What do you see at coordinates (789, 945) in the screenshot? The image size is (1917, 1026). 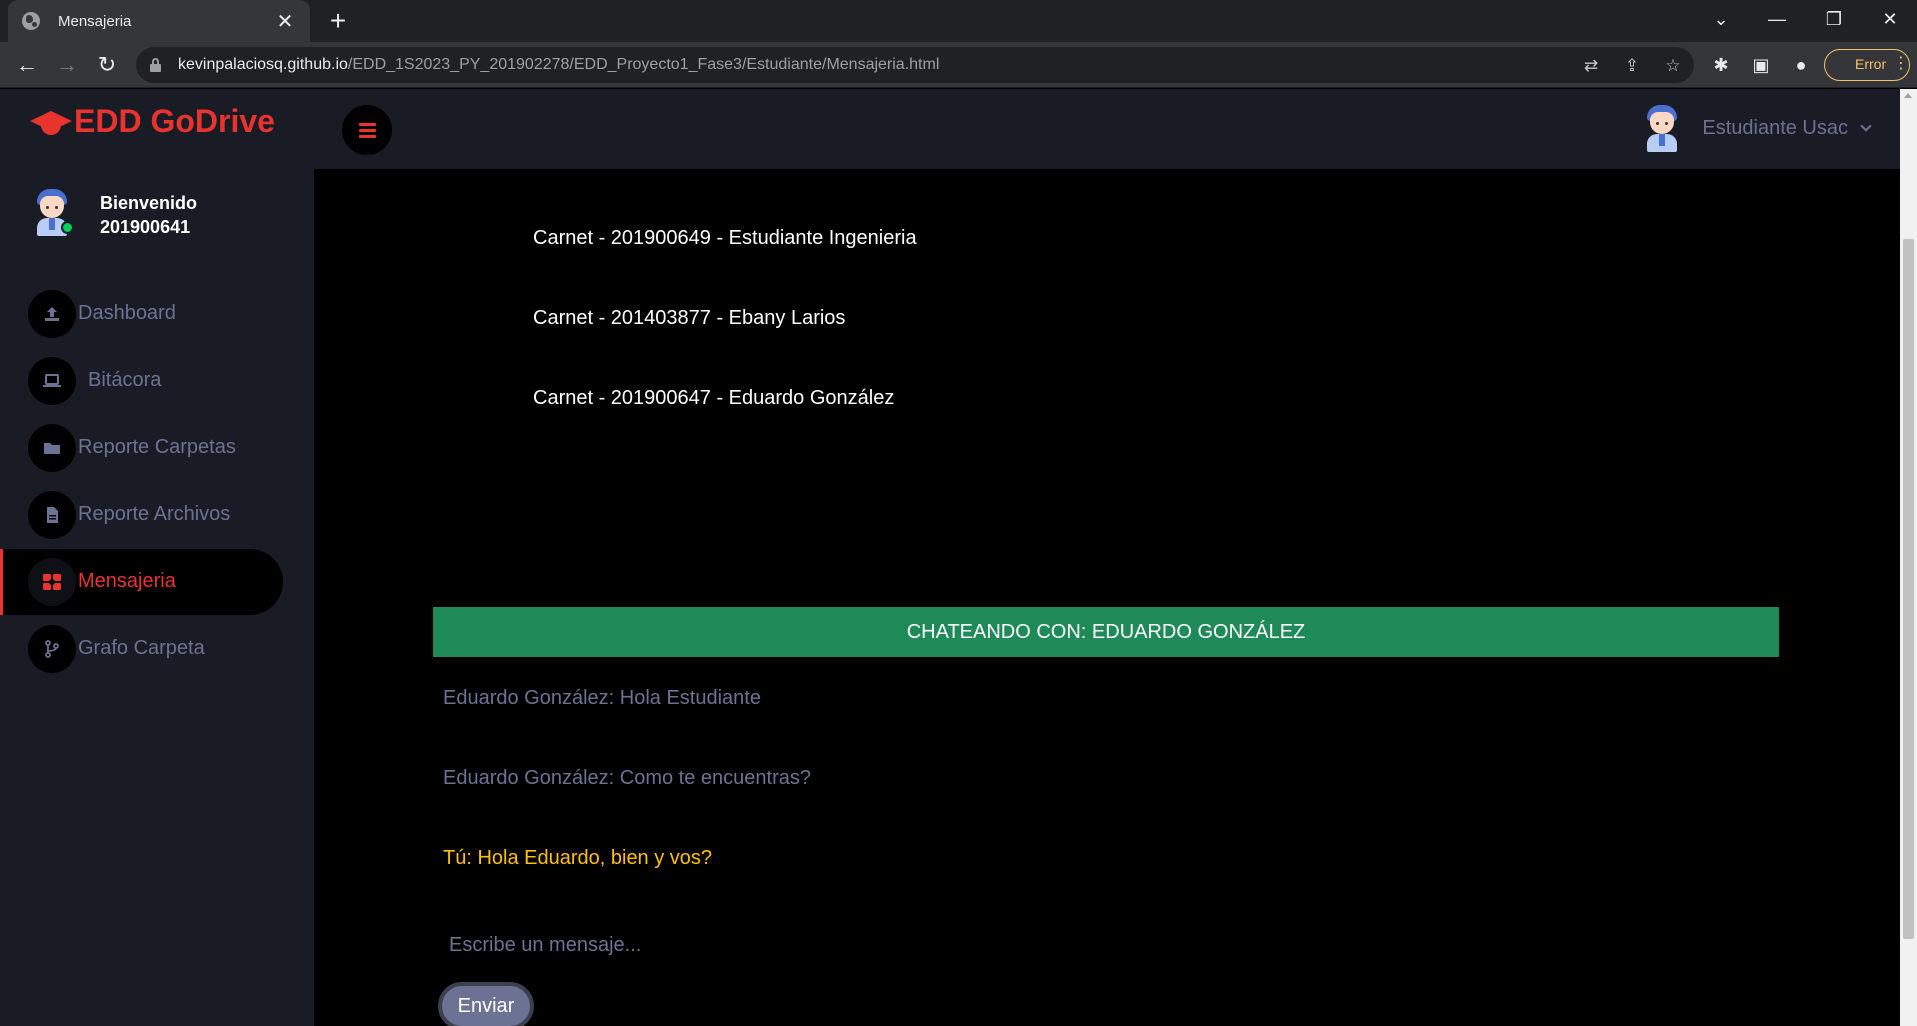 I see `message-input` at bounding box center [789, 945].